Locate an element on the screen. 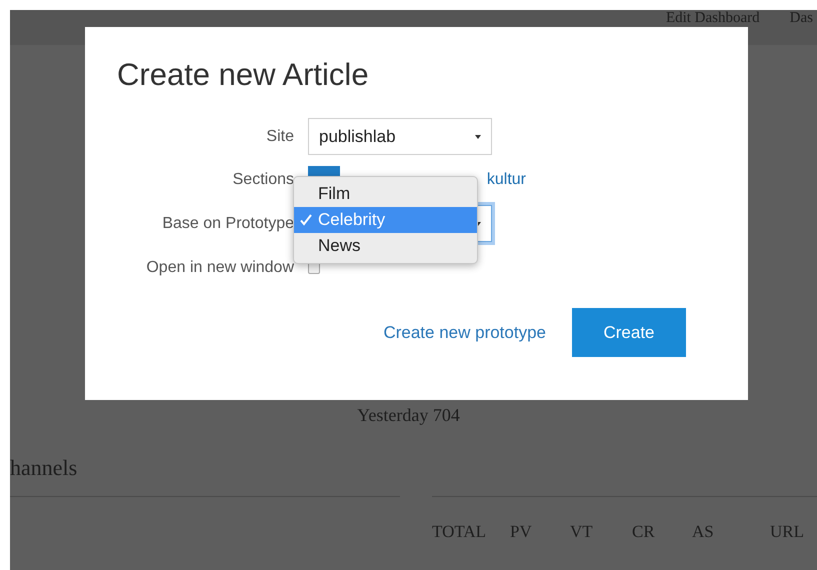  dropdown-option: Celebrity is located at coordinates (385, 220).